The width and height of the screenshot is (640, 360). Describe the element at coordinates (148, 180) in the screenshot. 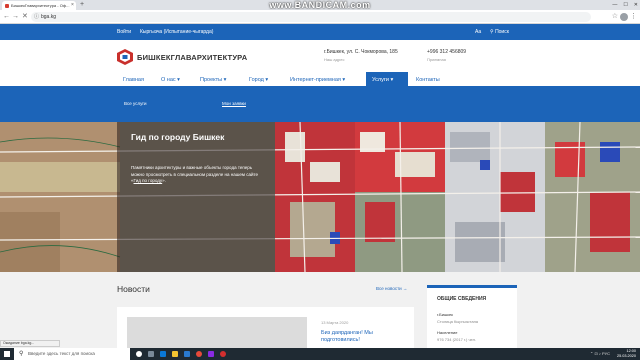

I see `city-guide-link: Гид по городу` at that location.